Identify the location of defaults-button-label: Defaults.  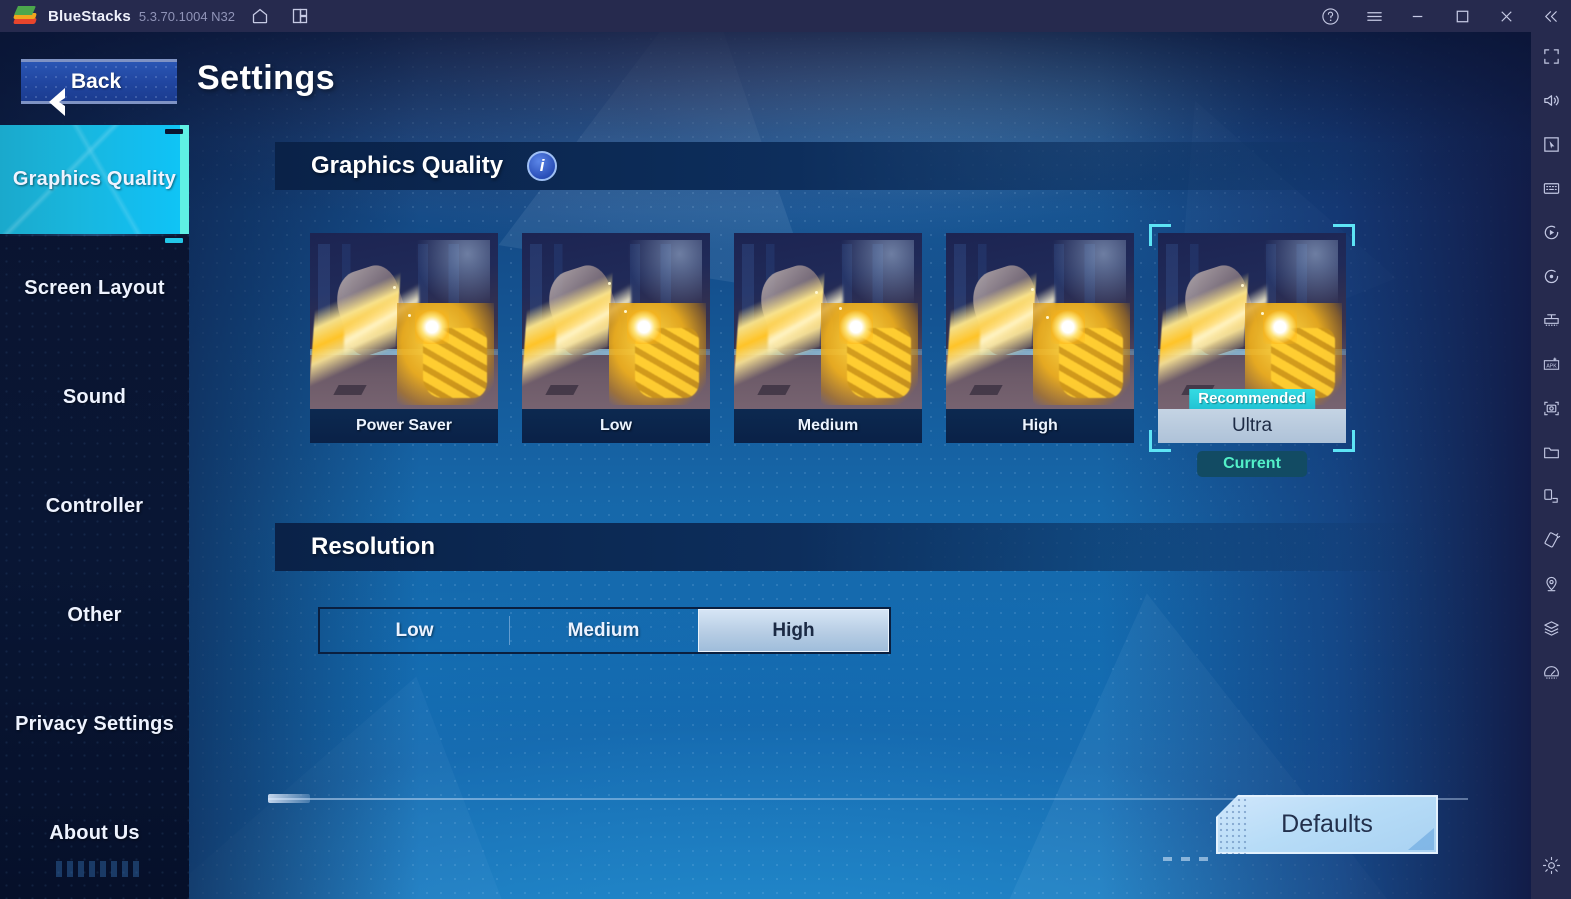
(1327, 824).